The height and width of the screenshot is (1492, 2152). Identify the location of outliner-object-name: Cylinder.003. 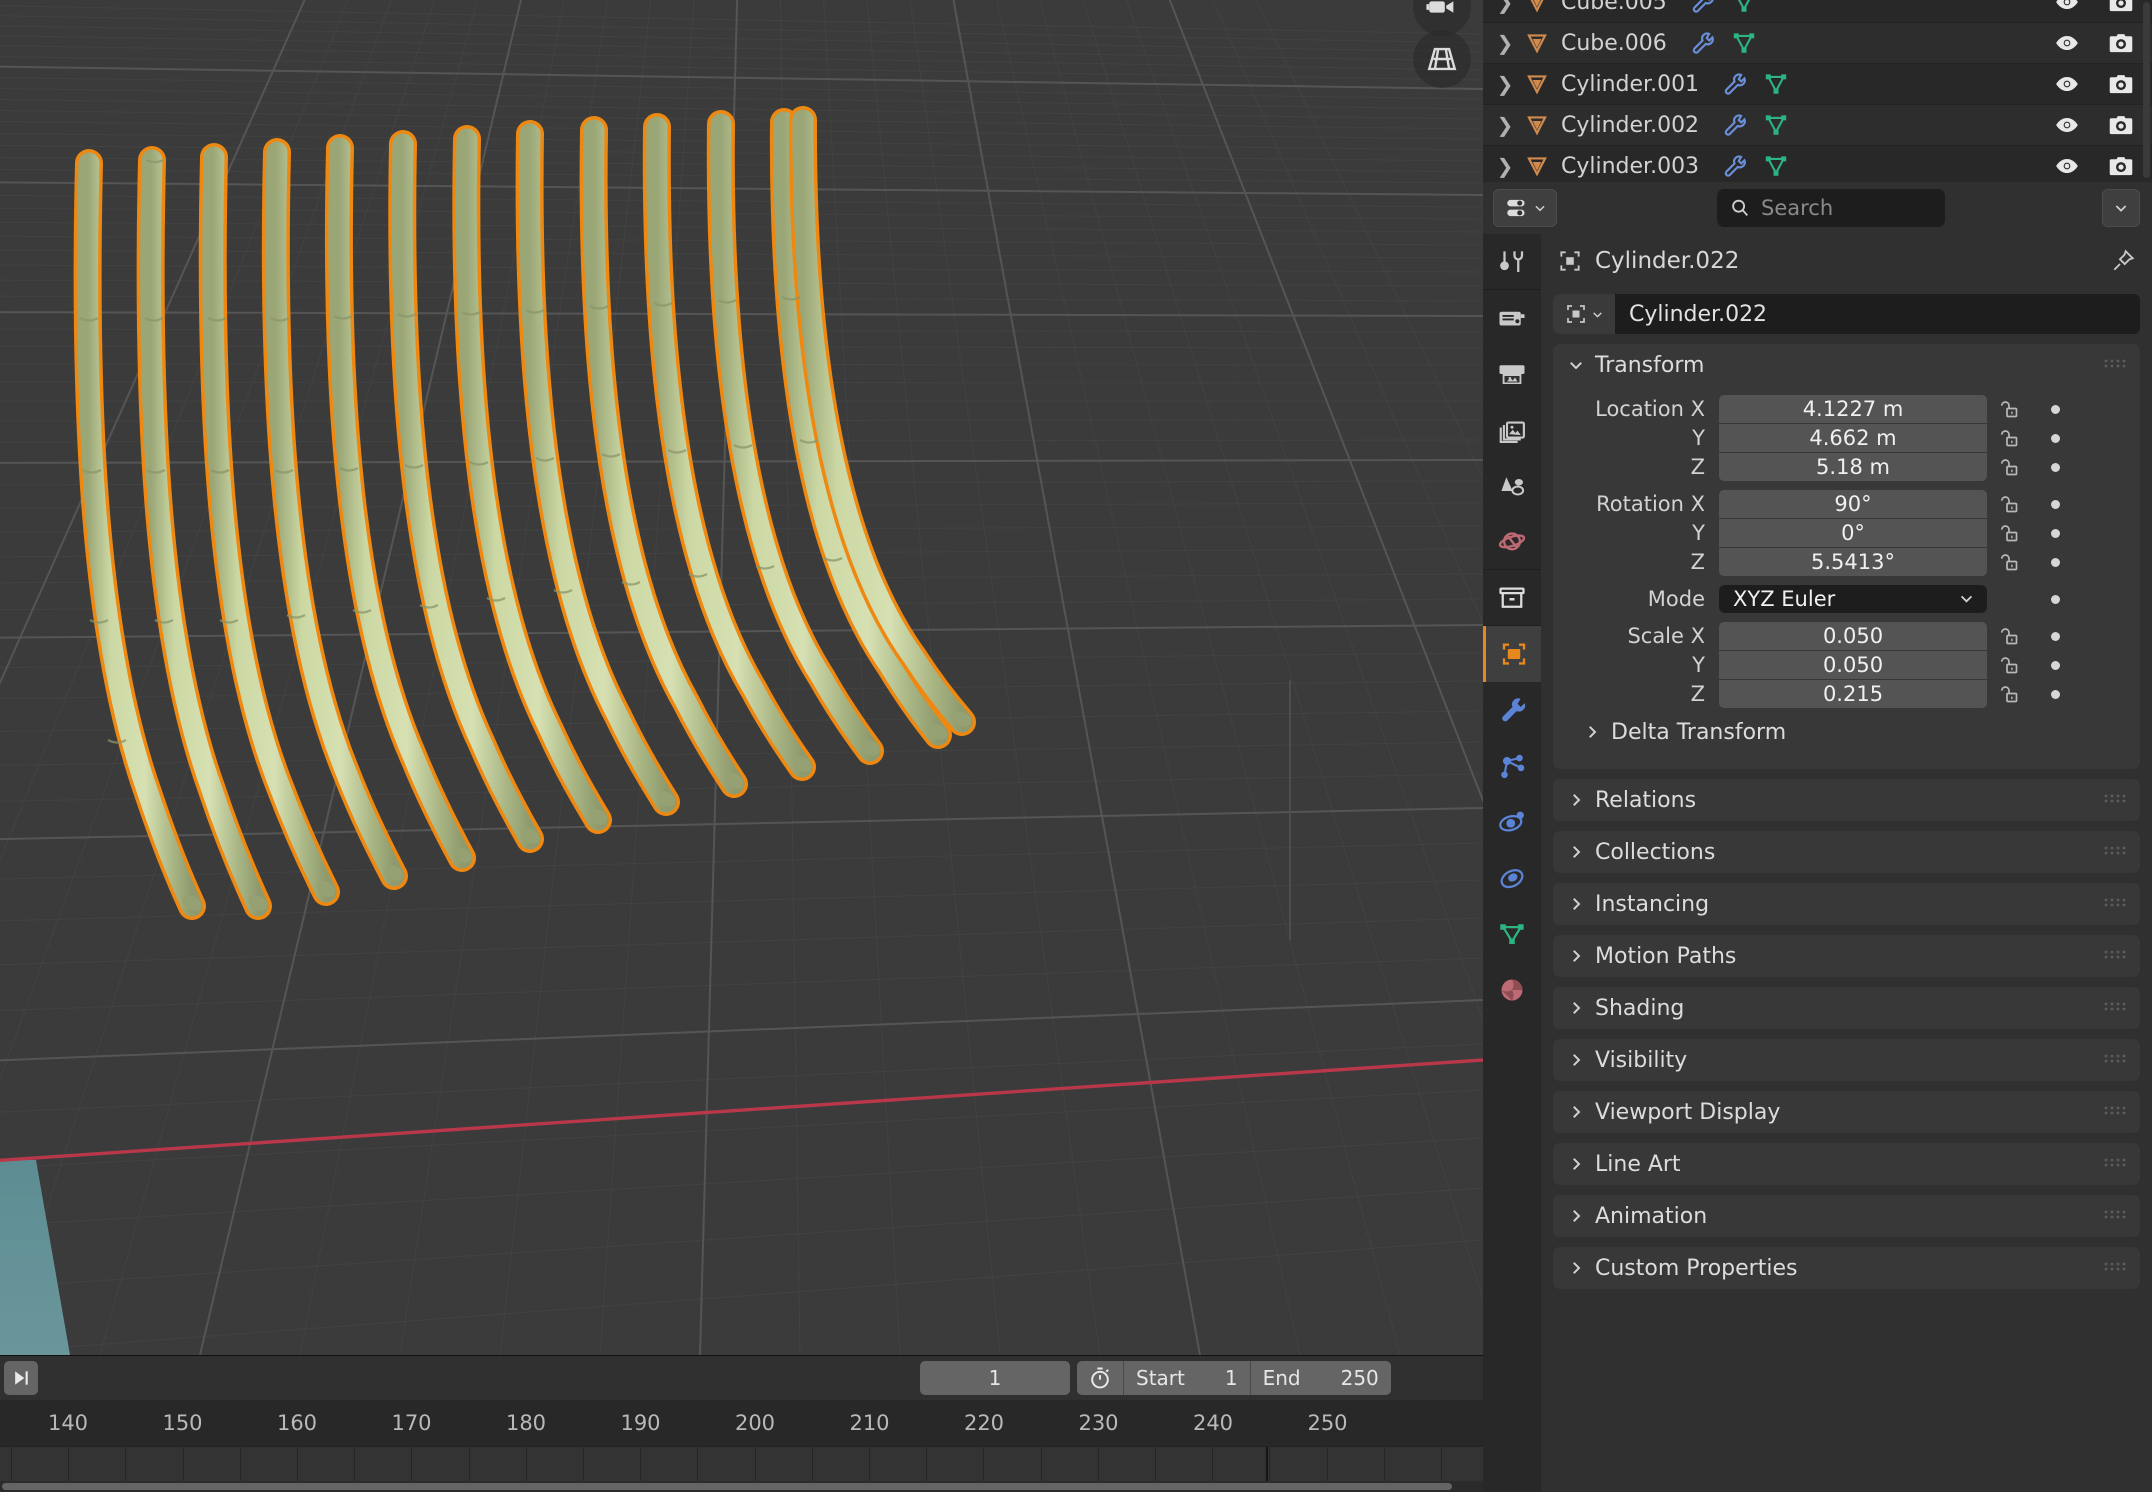
(1630, 166).